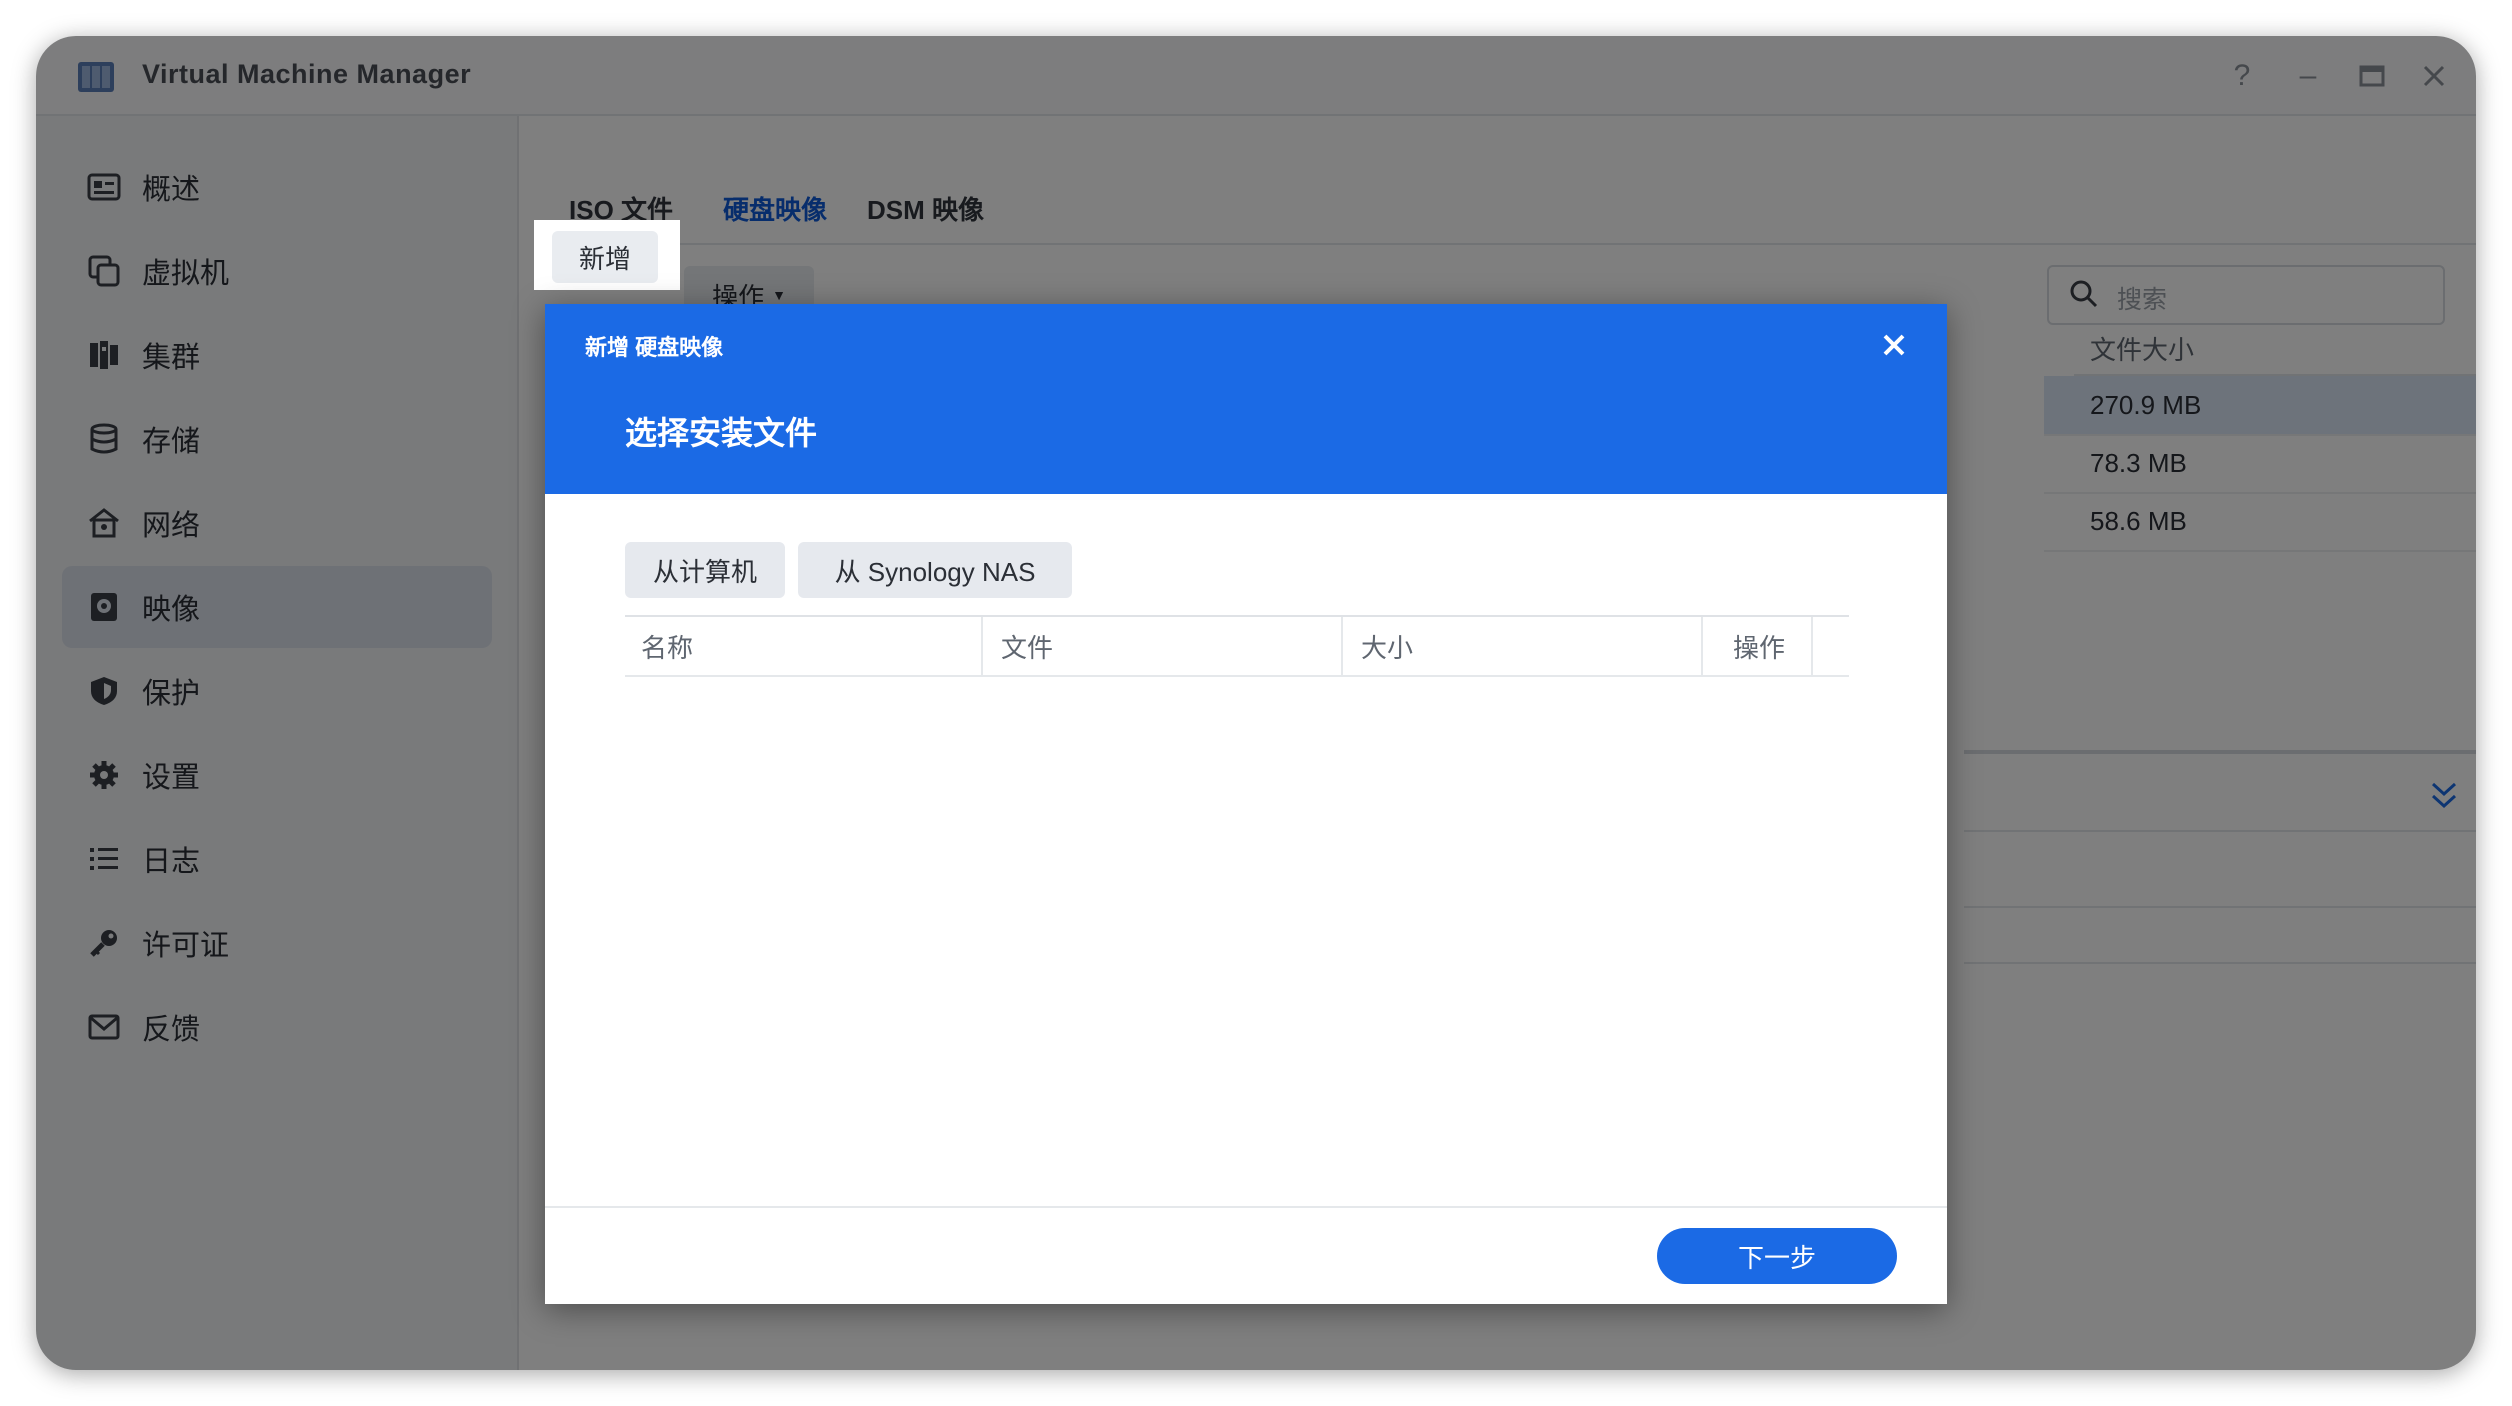 Image resolution: width=2512 pixels, height=1406 pixels. Describe the element at coordinates (1894, 345) in the screenshot. I see `close-icon` at that location.